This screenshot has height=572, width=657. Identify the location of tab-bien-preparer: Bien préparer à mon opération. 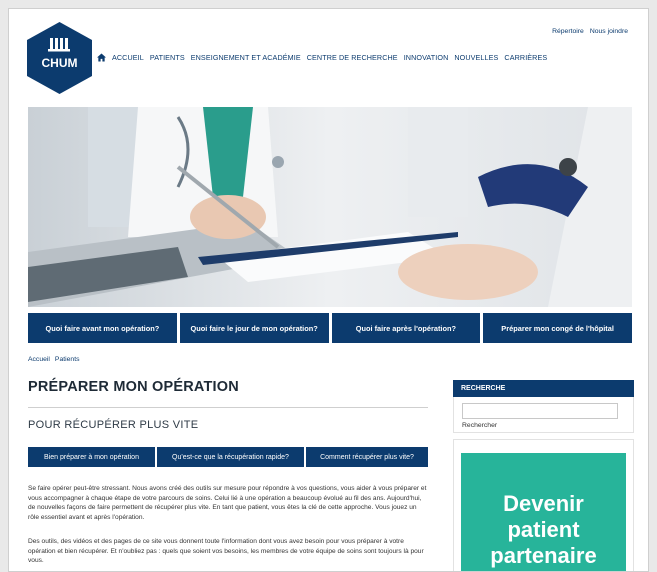
(91, 457).